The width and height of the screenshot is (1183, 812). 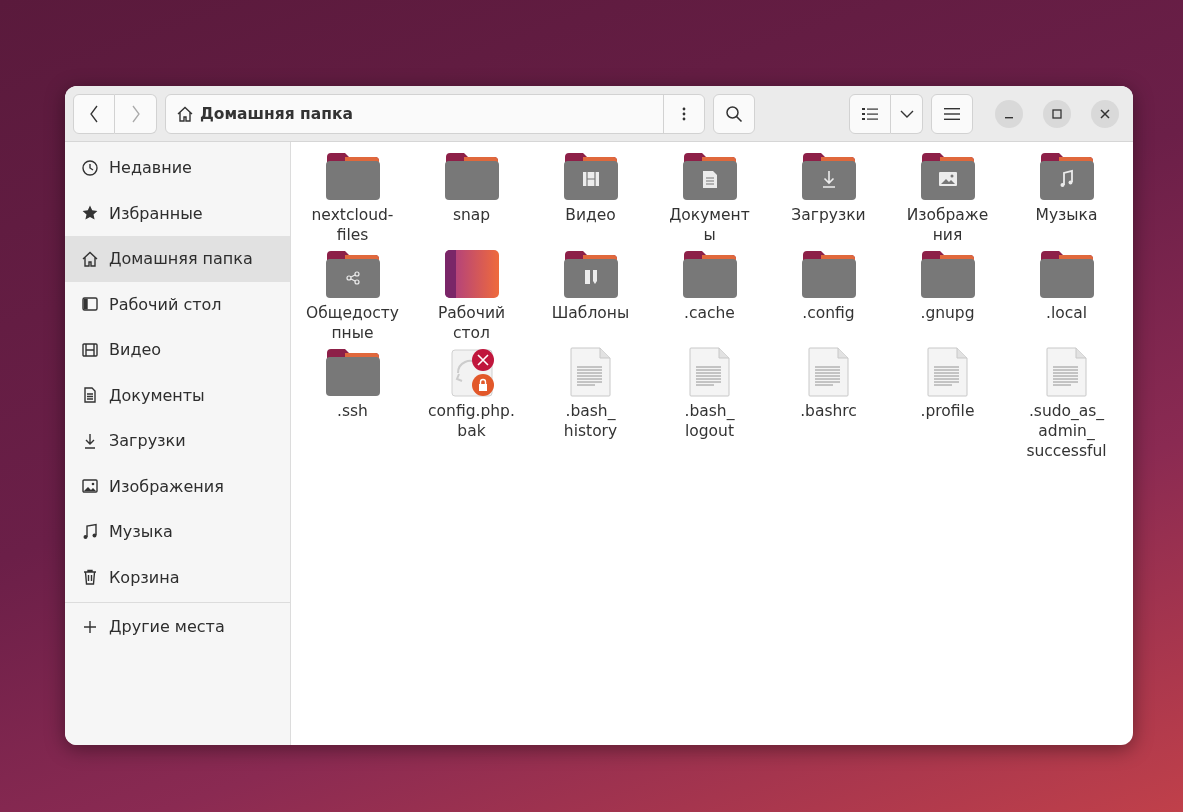 I want to click on trash-icon, so click(x=90, y=577).